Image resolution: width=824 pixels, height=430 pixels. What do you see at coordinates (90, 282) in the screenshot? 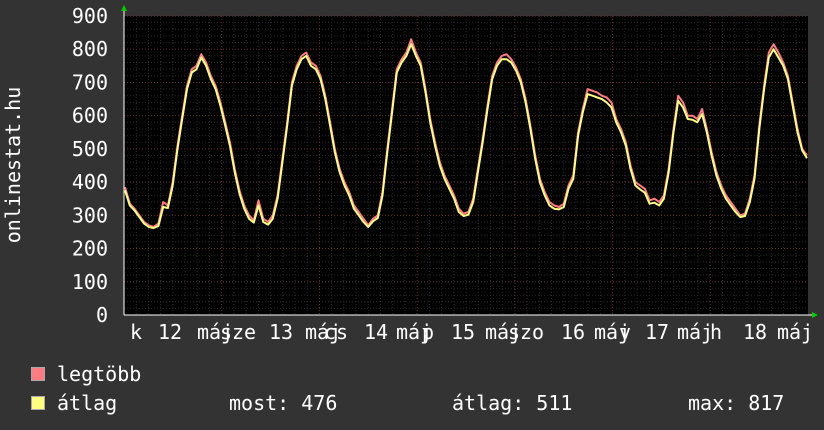
I see `y-tick-label: 100` at bounding box center [90, 282].